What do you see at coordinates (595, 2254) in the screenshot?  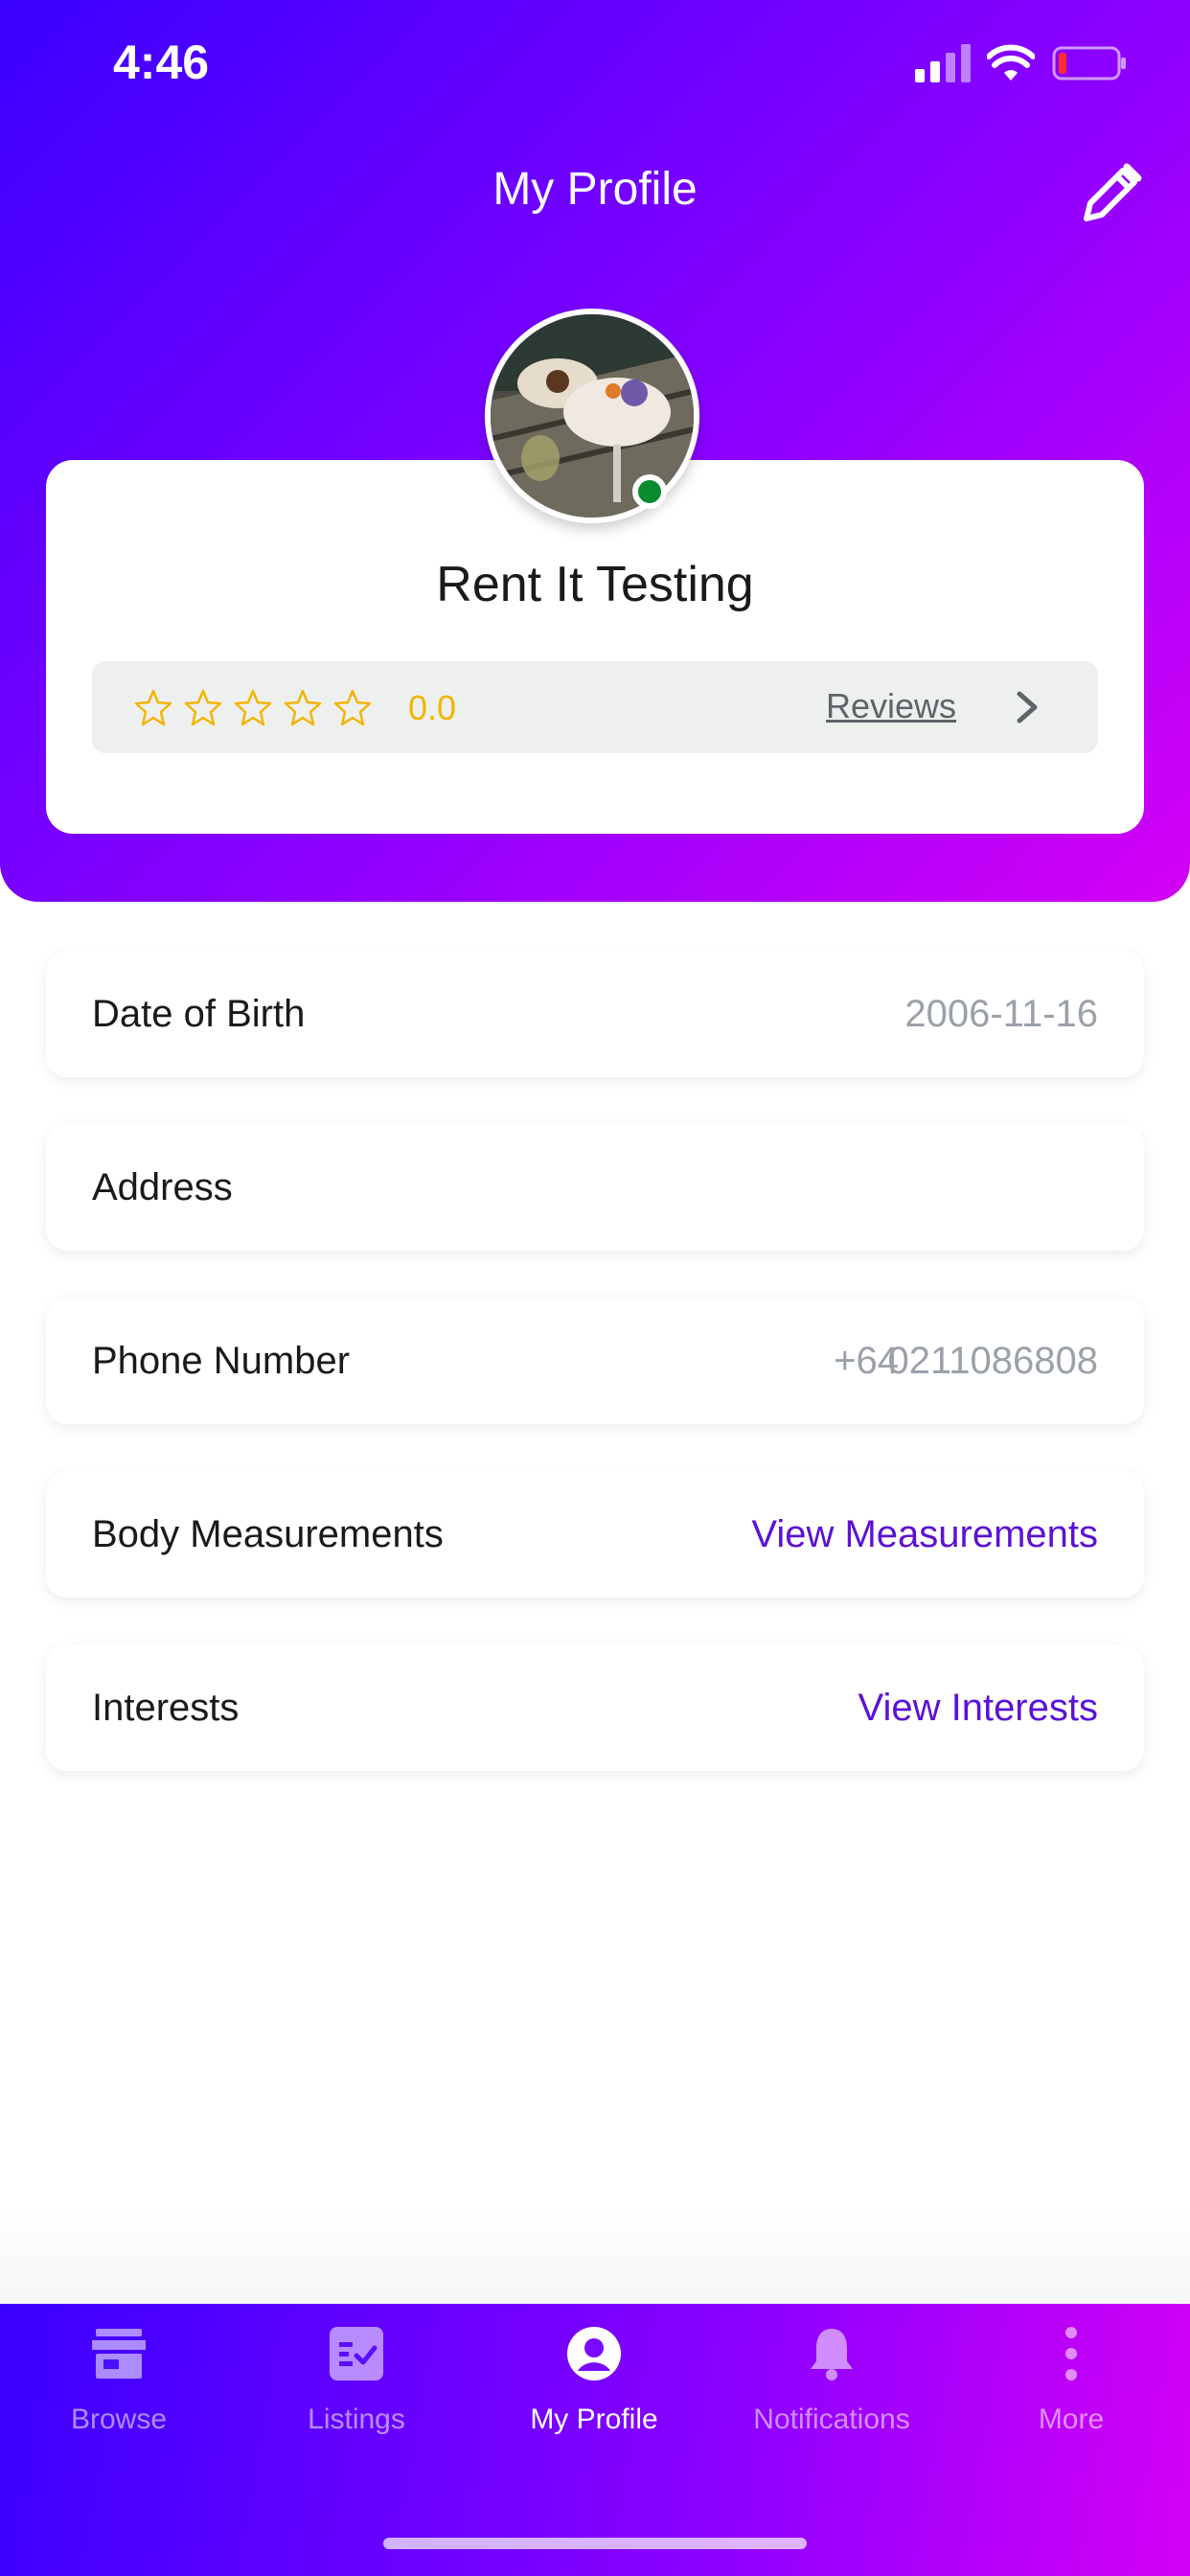 I see `content-fade` at bounding box center [595, 2254].